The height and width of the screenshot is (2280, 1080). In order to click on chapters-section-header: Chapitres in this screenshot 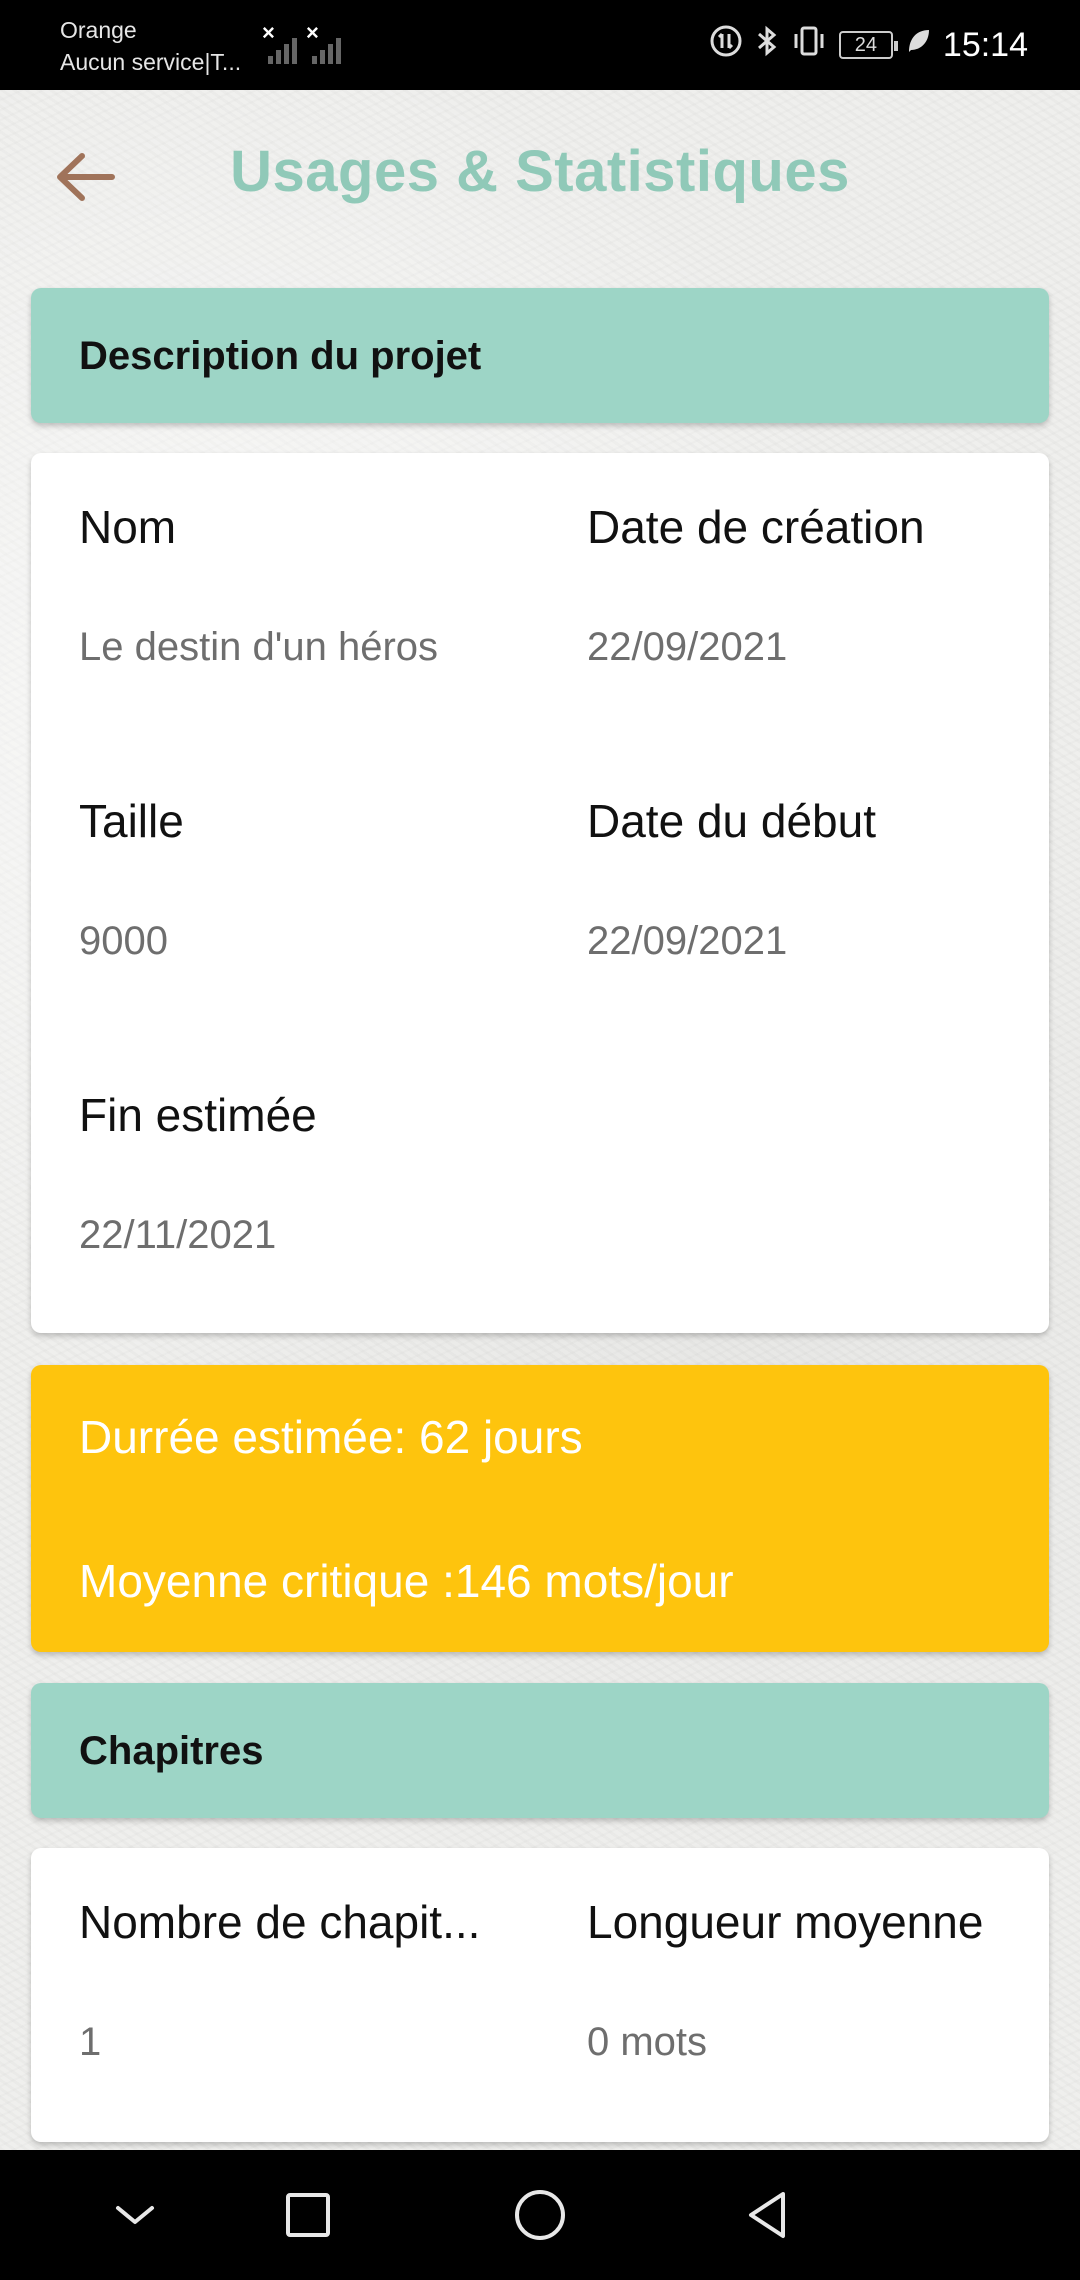, I will do `click(540, 1750)`.